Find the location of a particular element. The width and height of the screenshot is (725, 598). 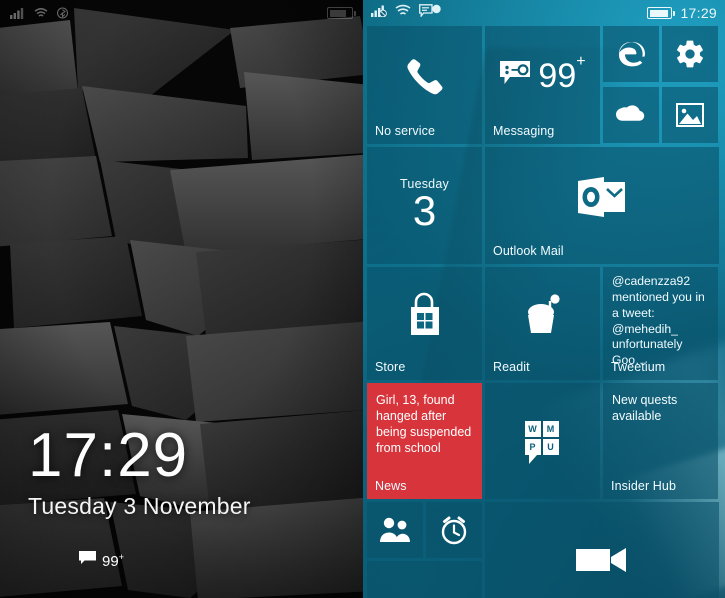

store-bag-icon is located at coordinates (424, 314).